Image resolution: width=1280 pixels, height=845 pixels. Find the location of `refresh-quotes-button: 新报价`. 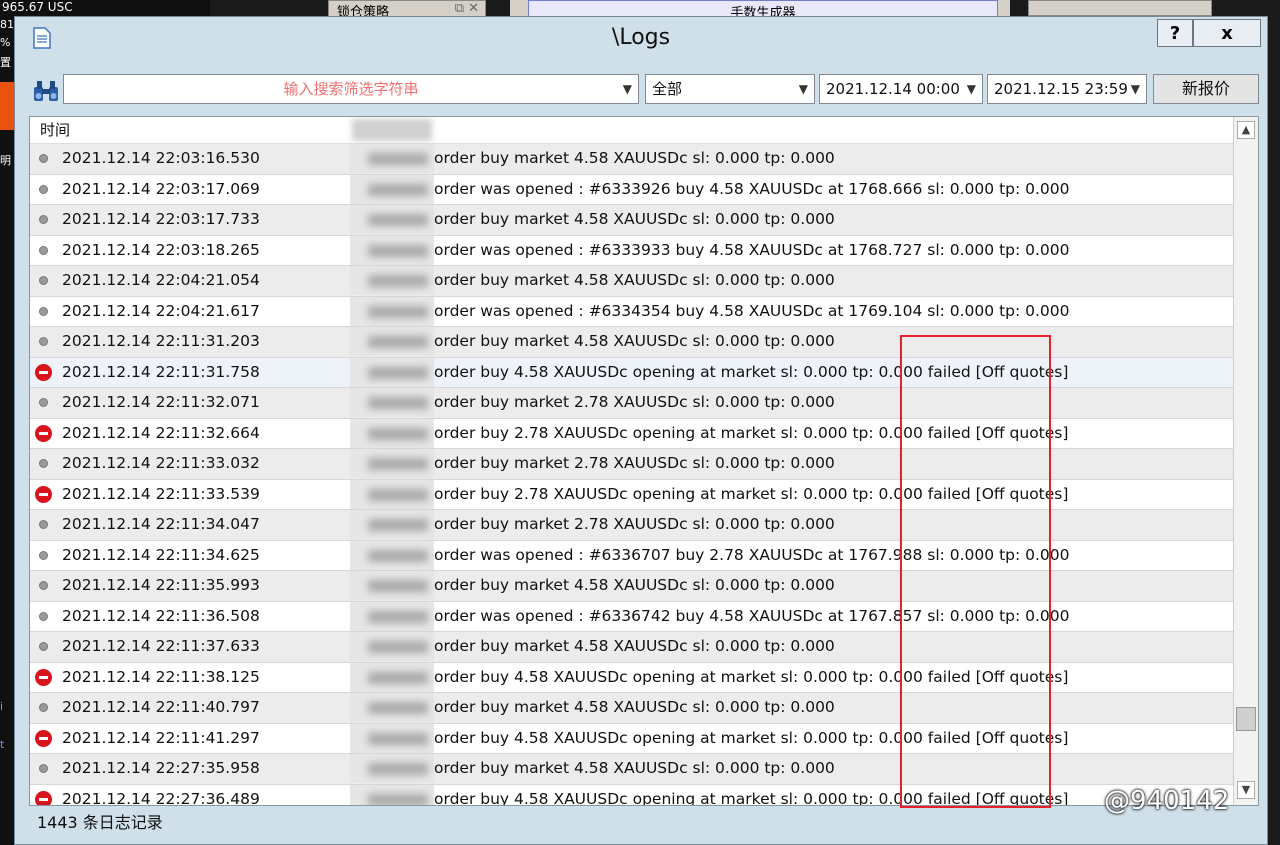

refresh-quotes-button: 新报价 is located at coordinates (1206, 89).